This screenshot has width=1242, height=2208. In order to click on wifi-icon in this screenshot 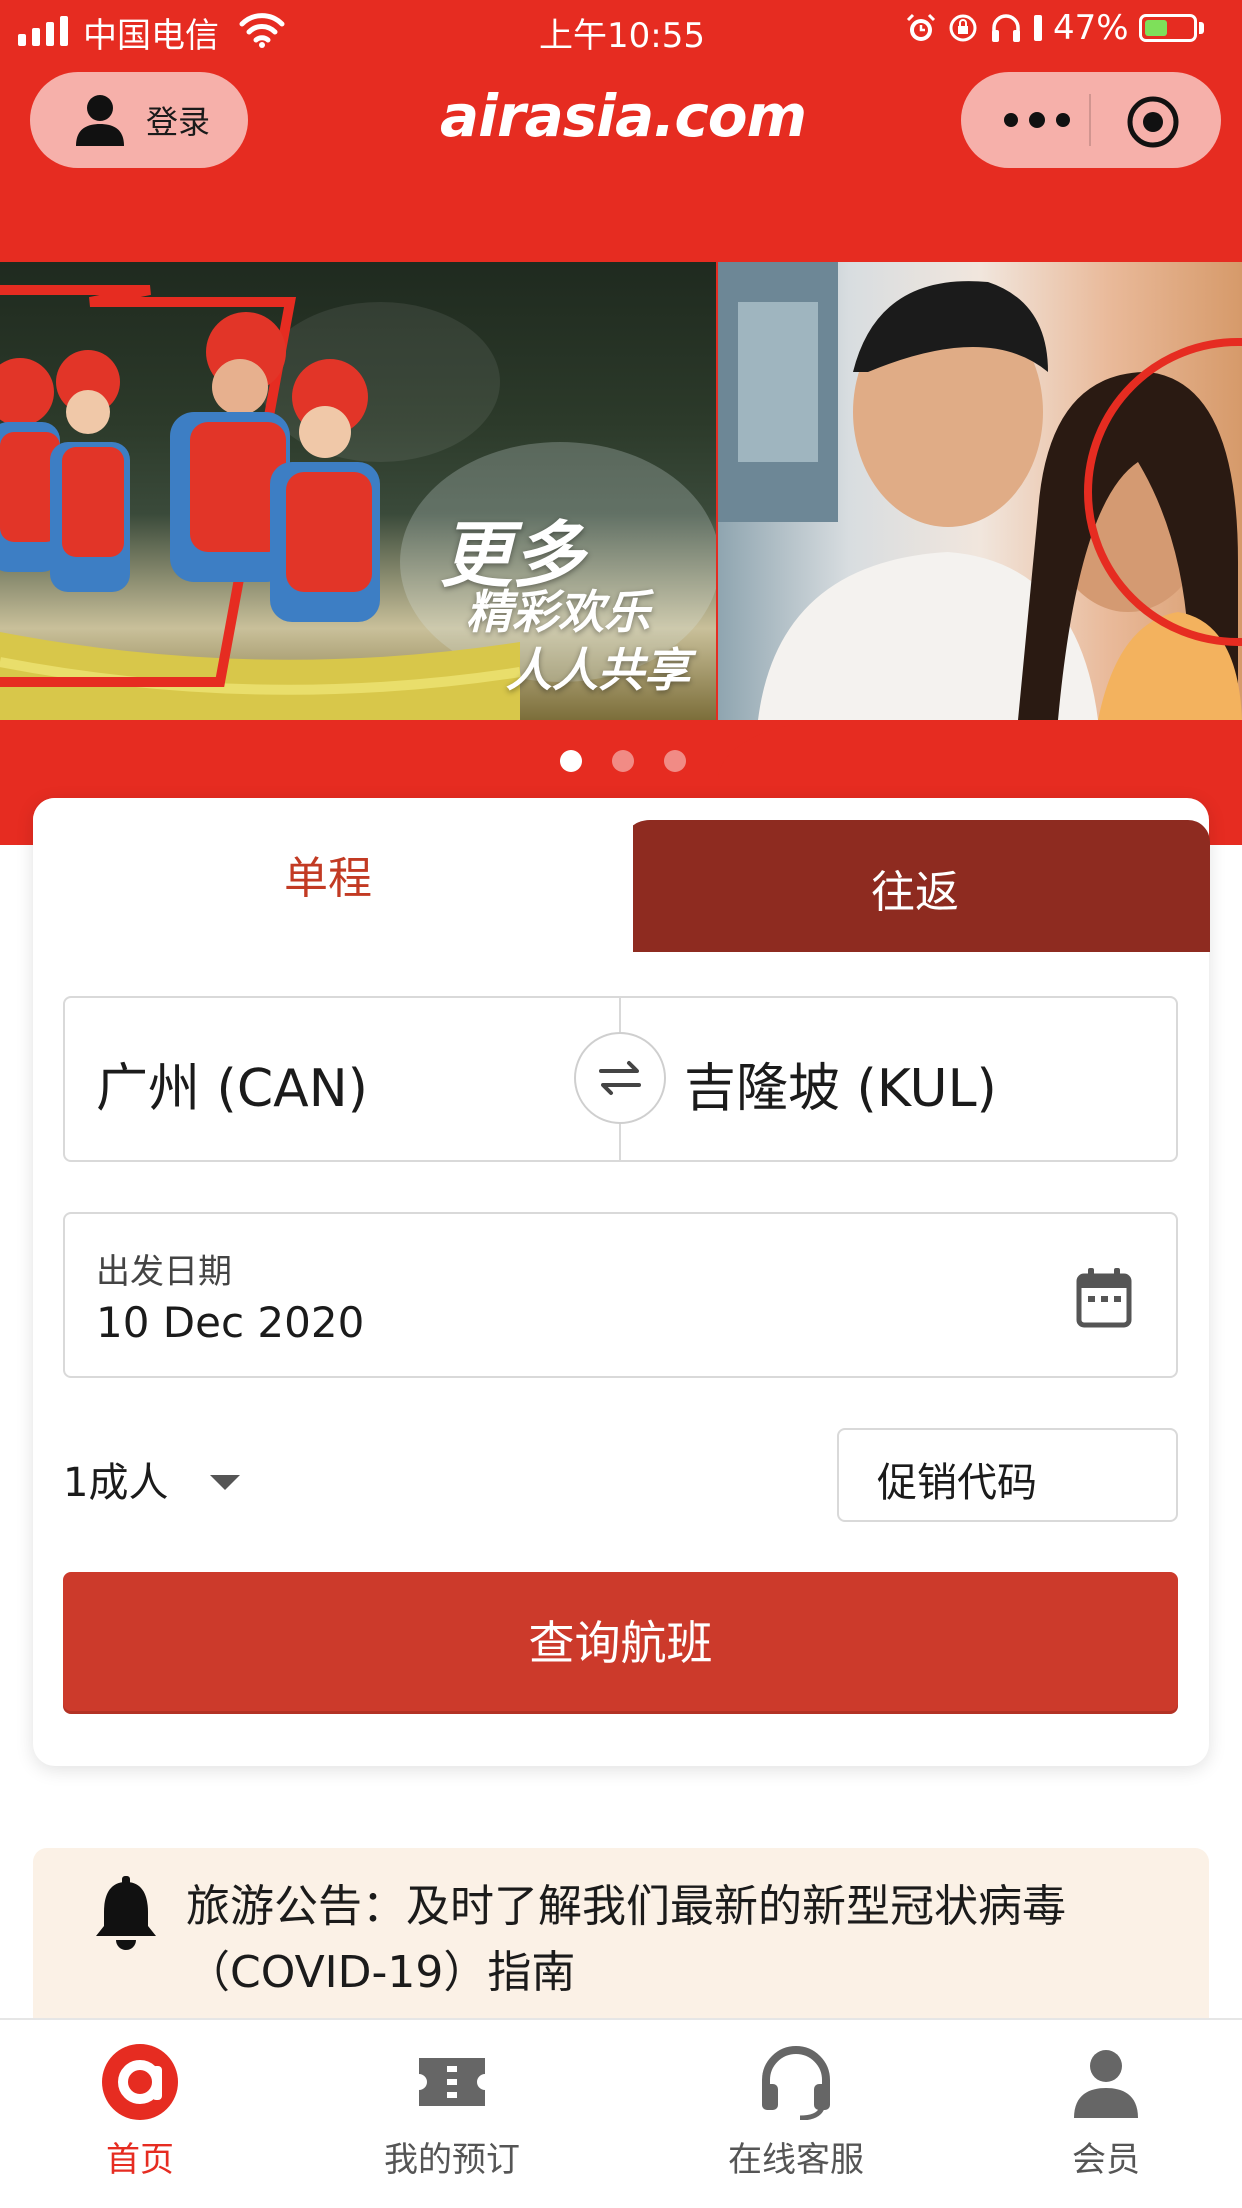, I will do `click(262, 30)`.